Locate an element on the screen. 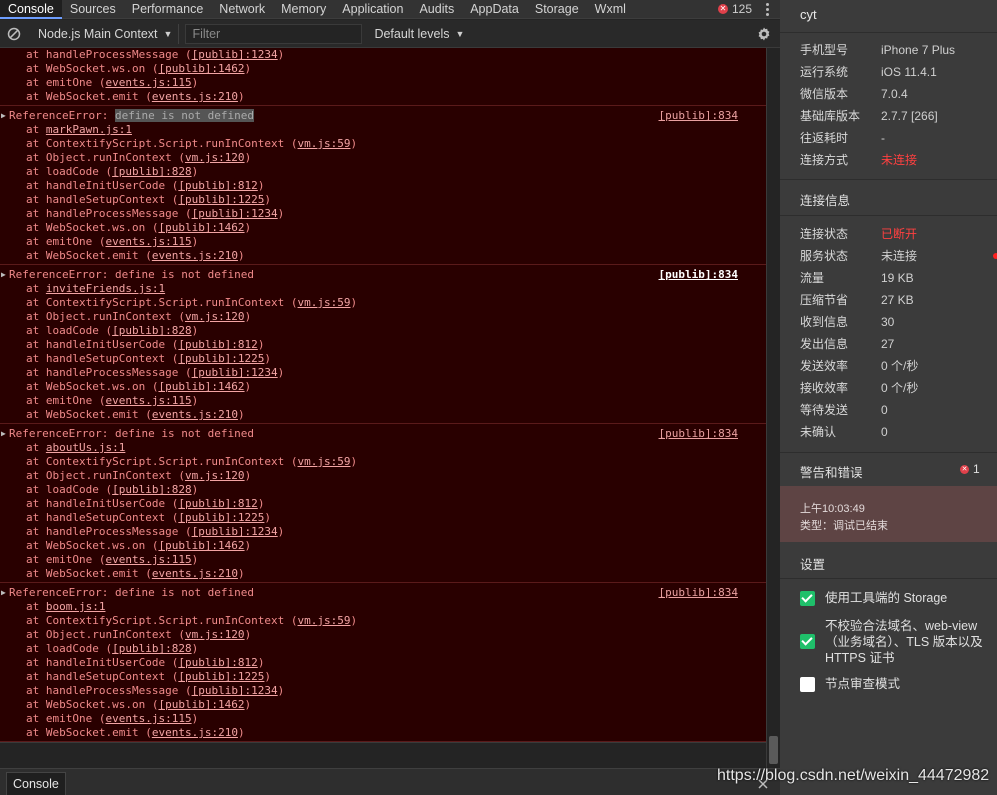  tab-memory: Memory is located at coordinates (303, 9).